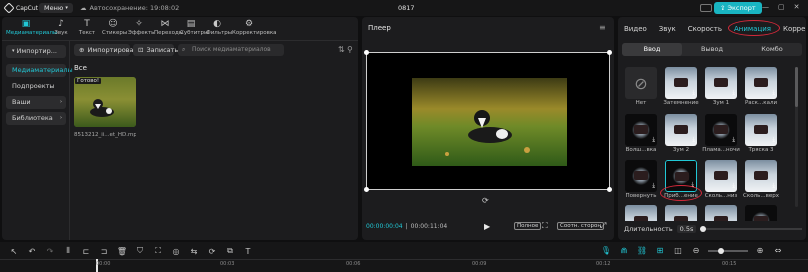  I want to click on filter-funnel-icon: ⚲, so click(350, 49).